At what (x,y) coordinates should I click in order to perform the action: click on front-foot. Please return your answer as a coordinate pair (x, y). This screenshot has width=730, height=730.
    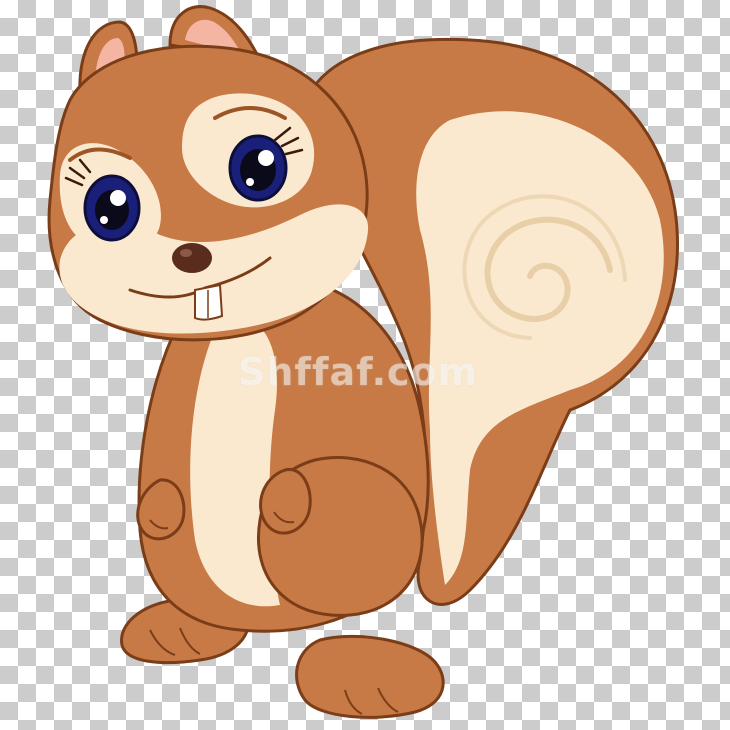
    Looking at the image, I should click on (370, 676).